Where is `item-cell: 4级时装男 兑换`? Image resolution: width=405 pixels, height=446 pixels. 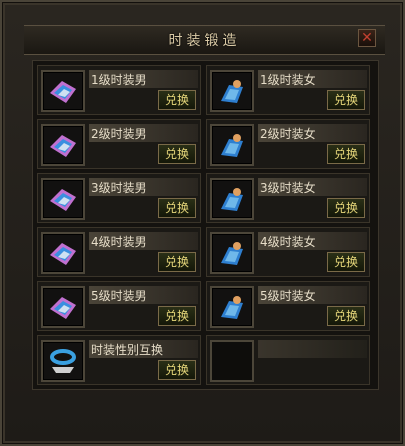
item-cell: 4级时装男 兑换 is located at coordinates (119, 252).